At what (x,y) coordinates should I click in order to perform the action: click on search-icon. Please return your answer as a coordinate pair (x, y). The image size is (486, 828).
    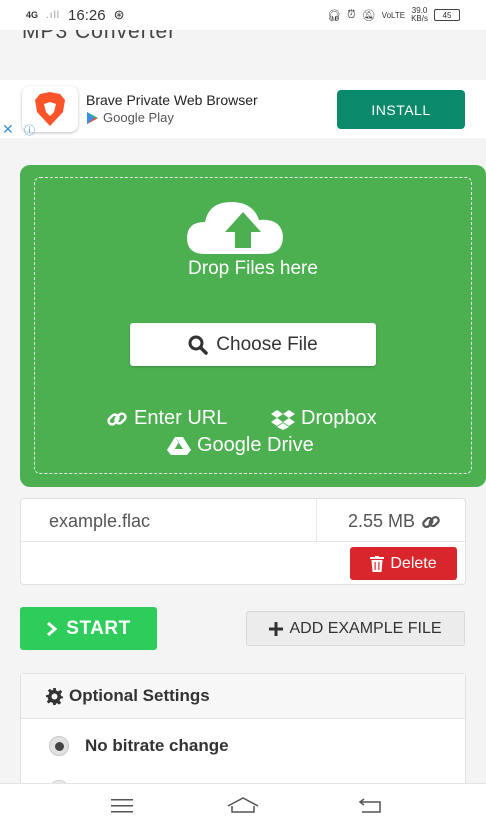
    Looking at the image, I should click on (198, 345).